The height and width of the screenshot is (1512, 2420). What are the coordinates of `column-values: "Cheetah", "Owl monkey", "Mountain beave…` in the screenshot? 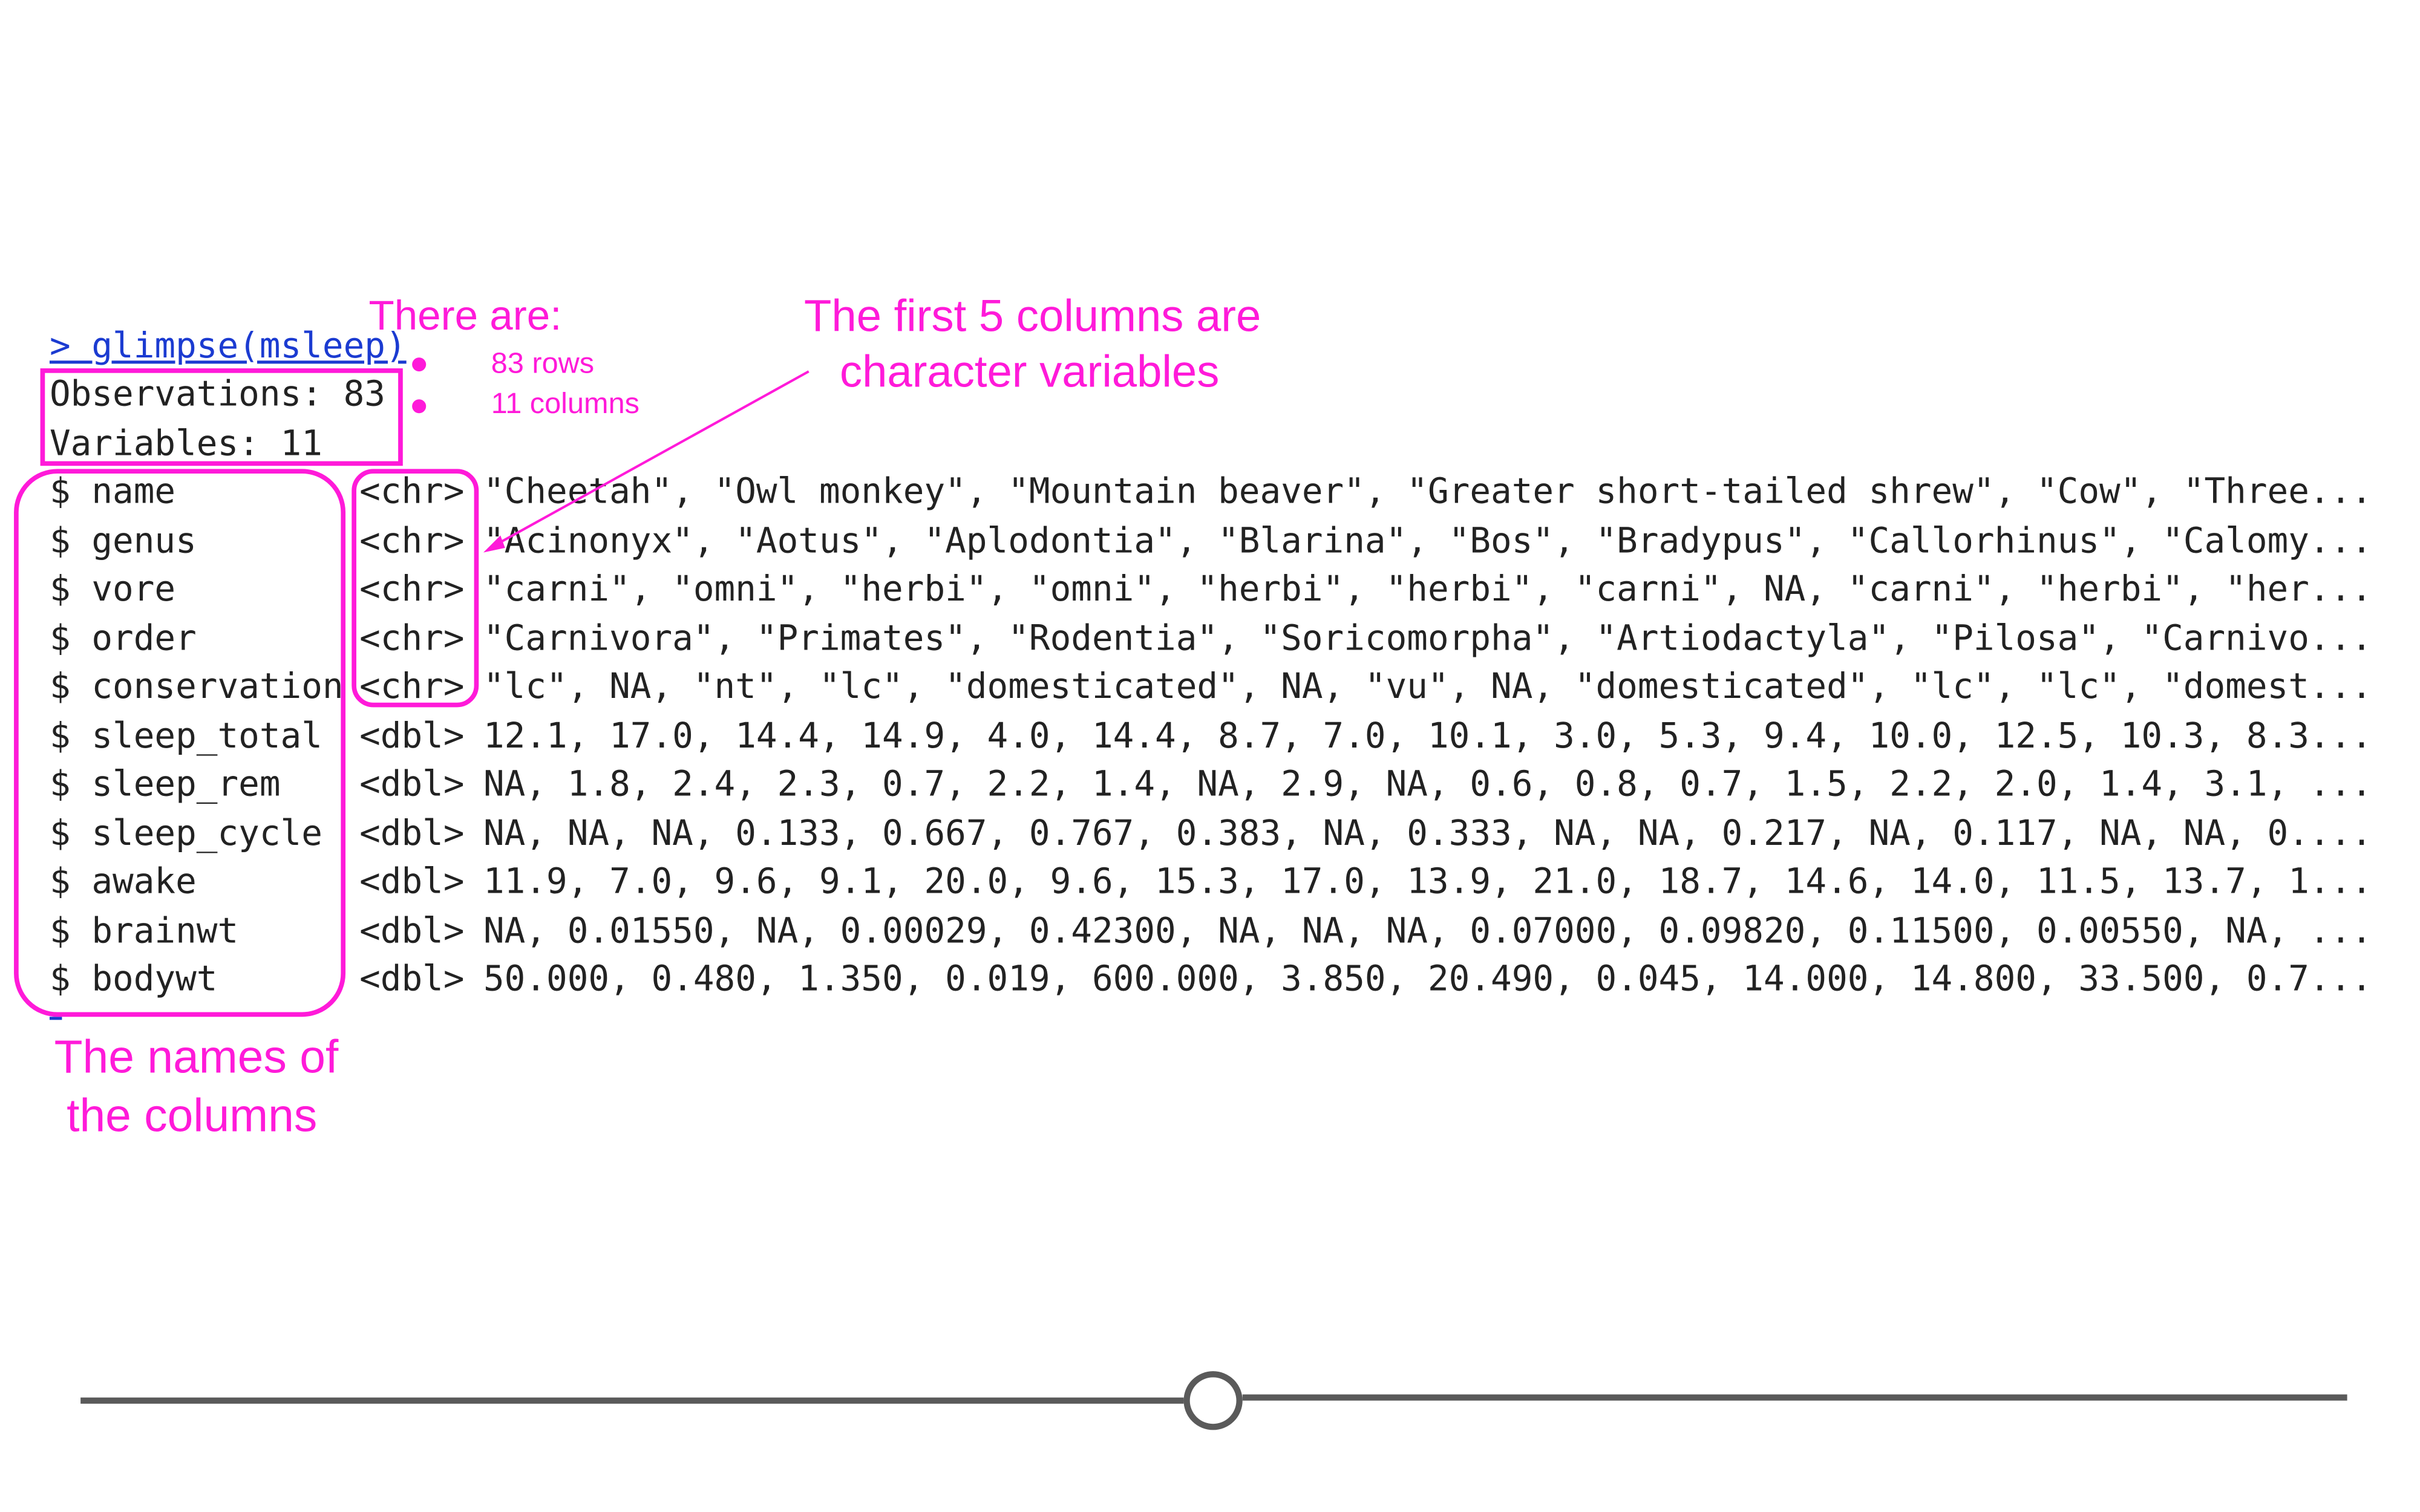 It's located at (1427, 492).